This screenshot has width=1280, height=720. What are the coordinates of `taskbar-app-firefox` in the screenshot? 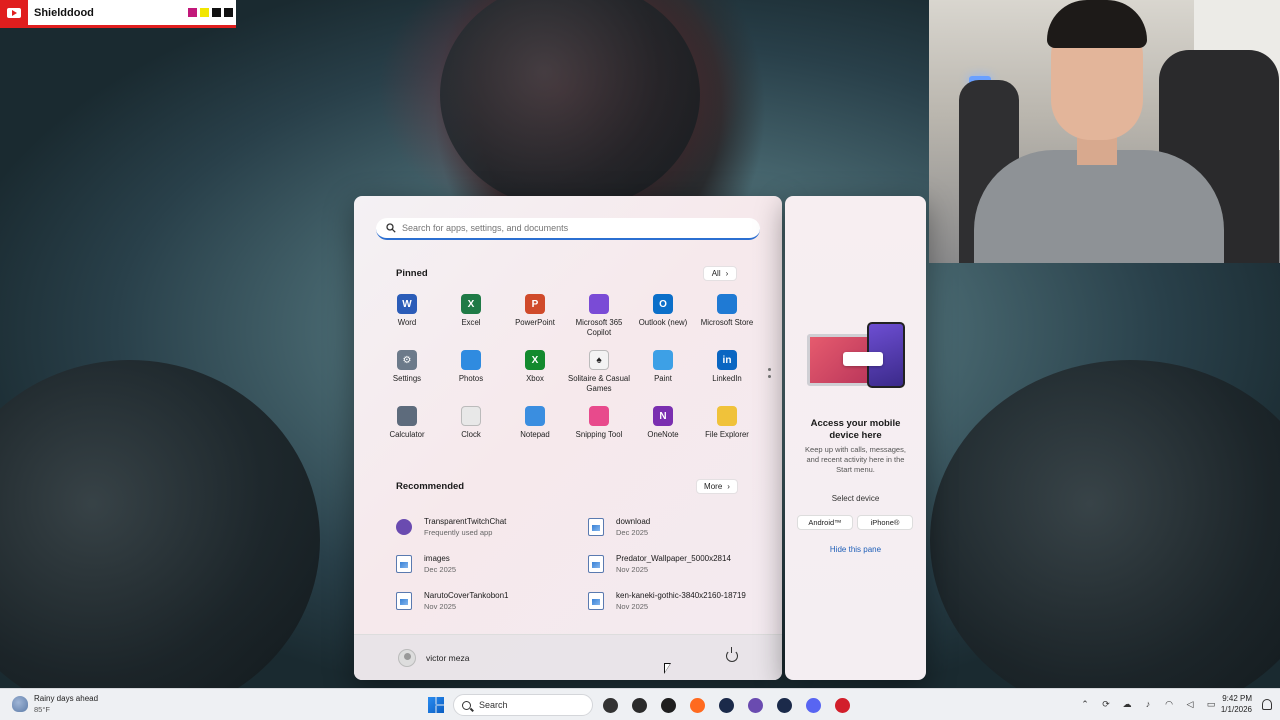 It's located at (697, 705).